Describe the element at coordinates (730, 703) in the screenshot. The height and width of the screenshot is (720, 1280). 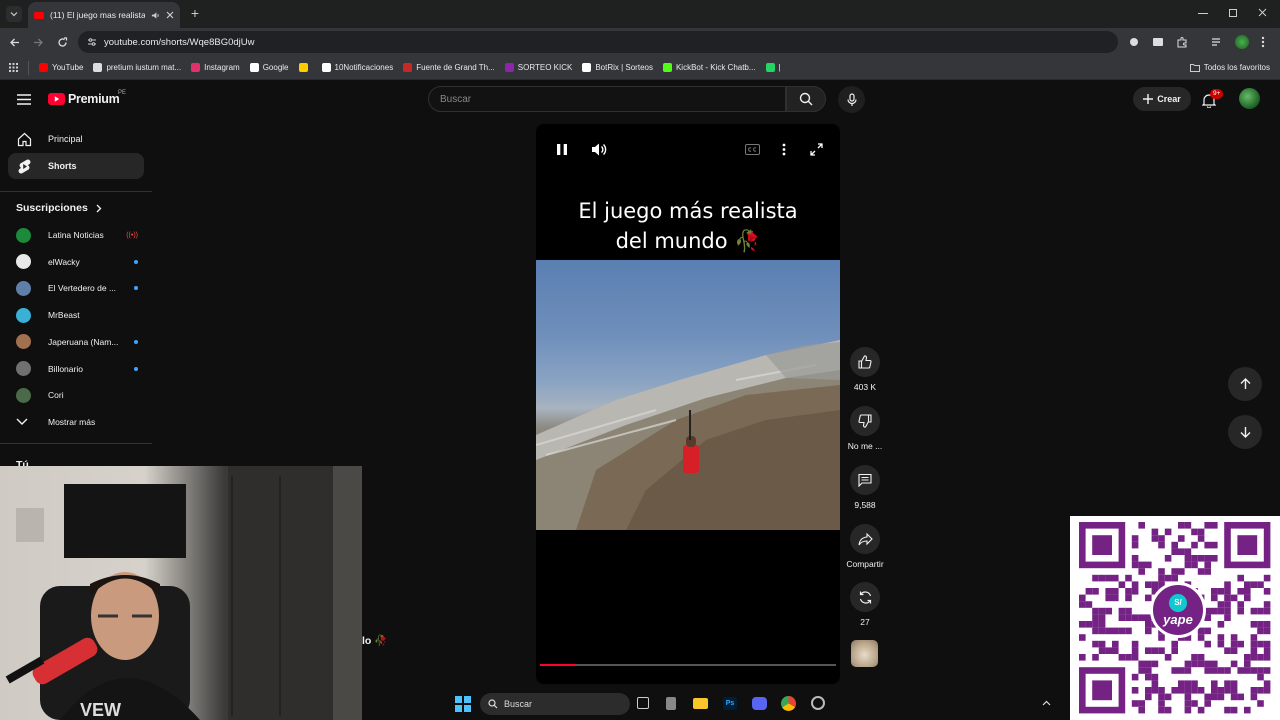
I see `photoshop-icon: Ps` at that location.